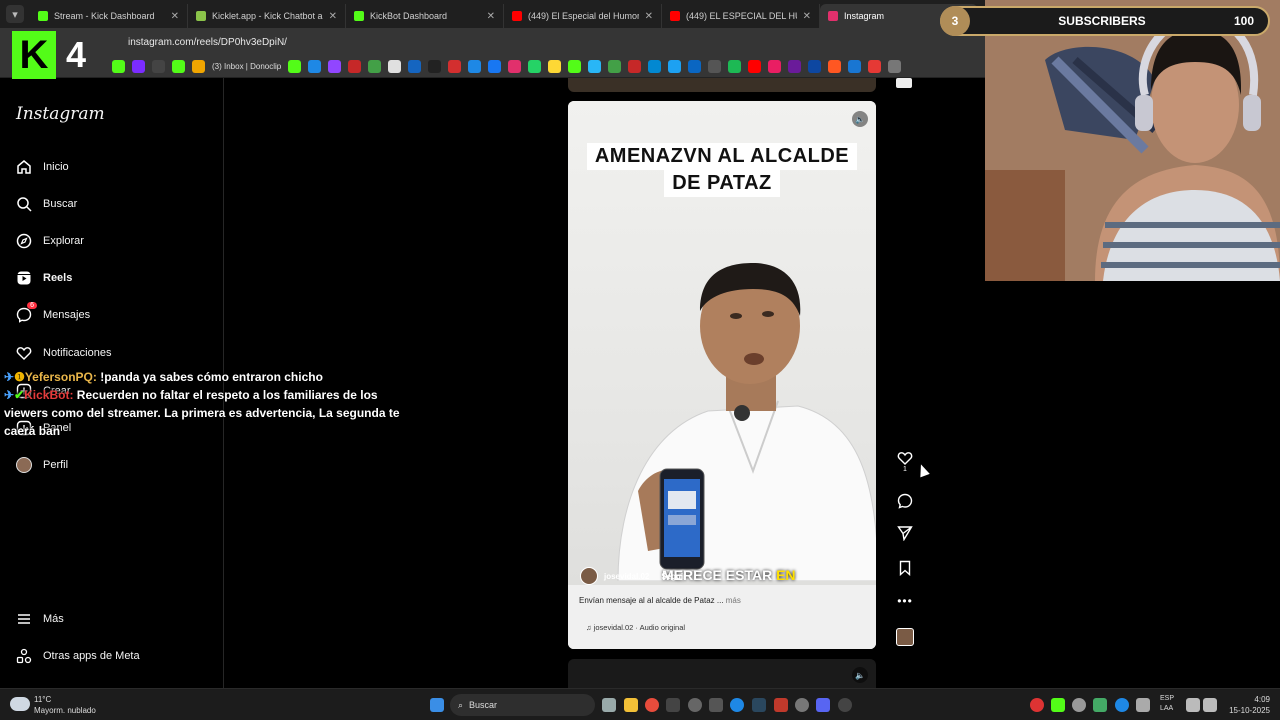 This screenshot has width=1280, height=720. I want to click on file-explorer-icon, so click(631, 705).